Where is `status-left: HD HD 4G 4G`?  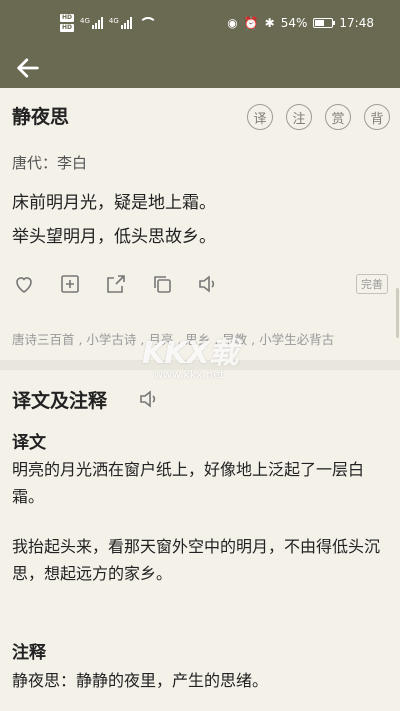
status-left: HD HD 4G 4G is located at coordinates (108, 23).